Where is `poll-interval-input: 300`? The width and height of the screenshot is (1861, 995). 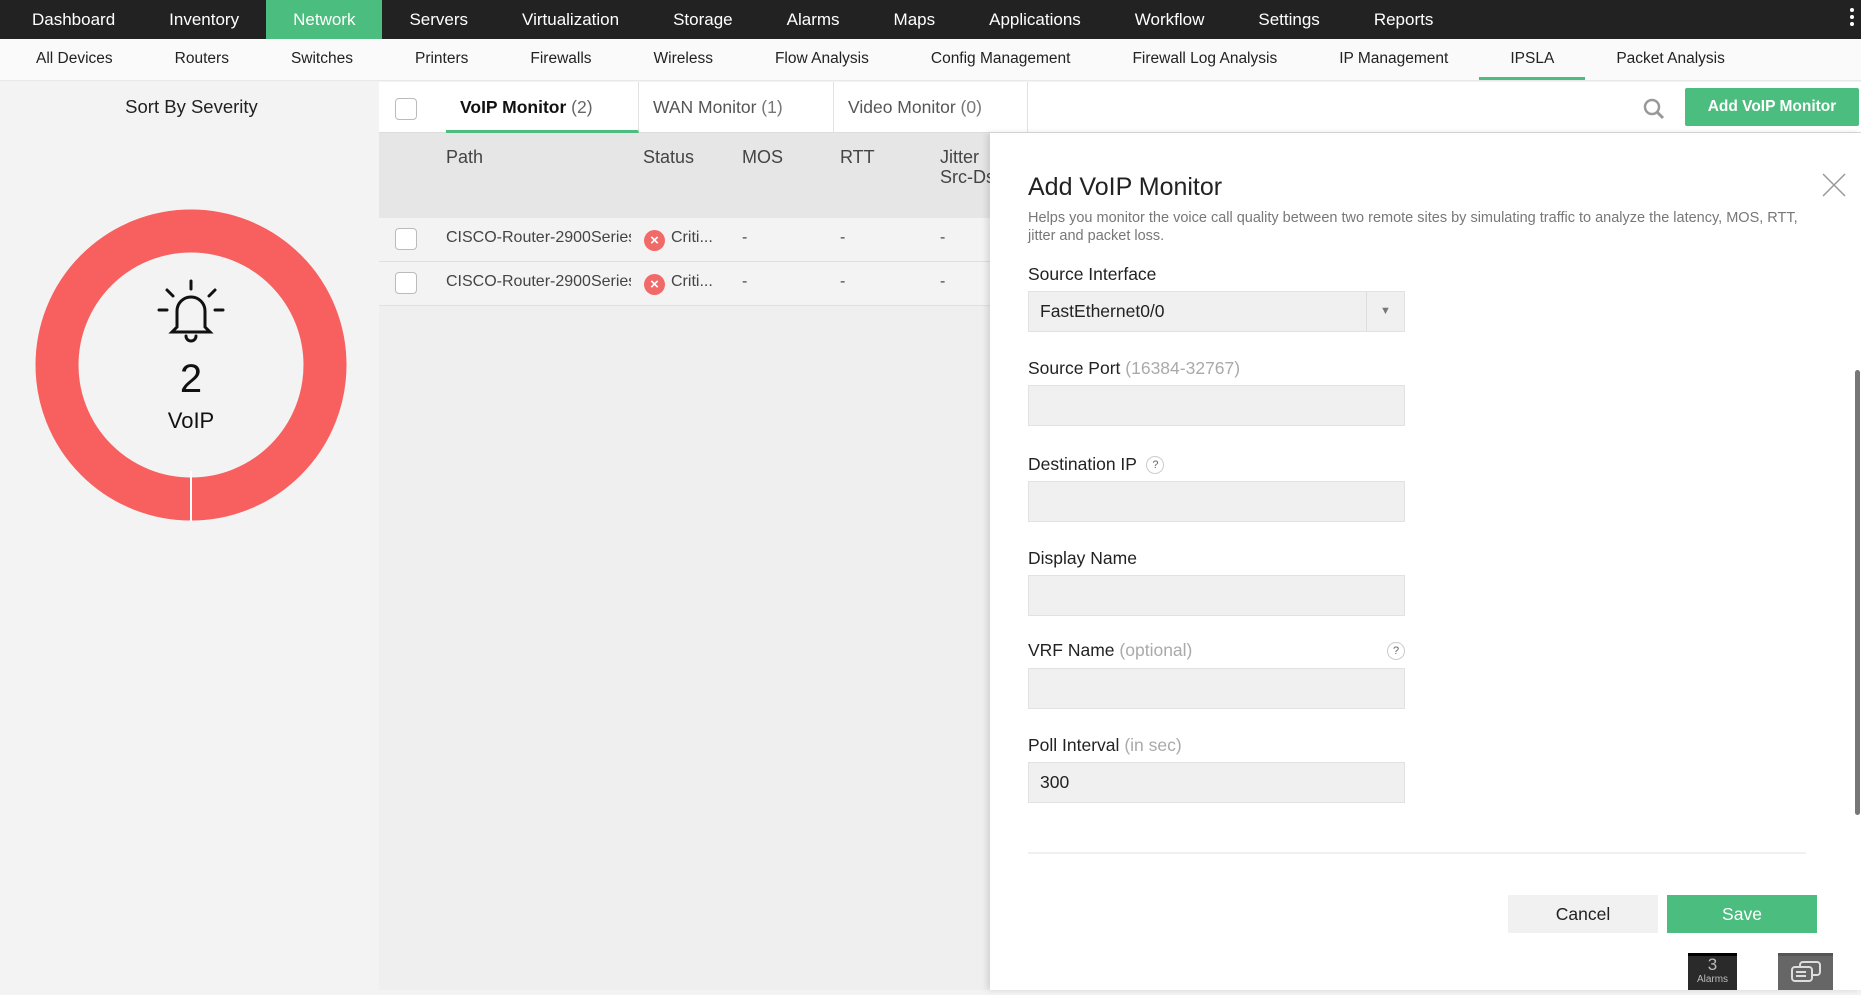
poll-interval-input: 300 is located at coordinates (1216, 782).